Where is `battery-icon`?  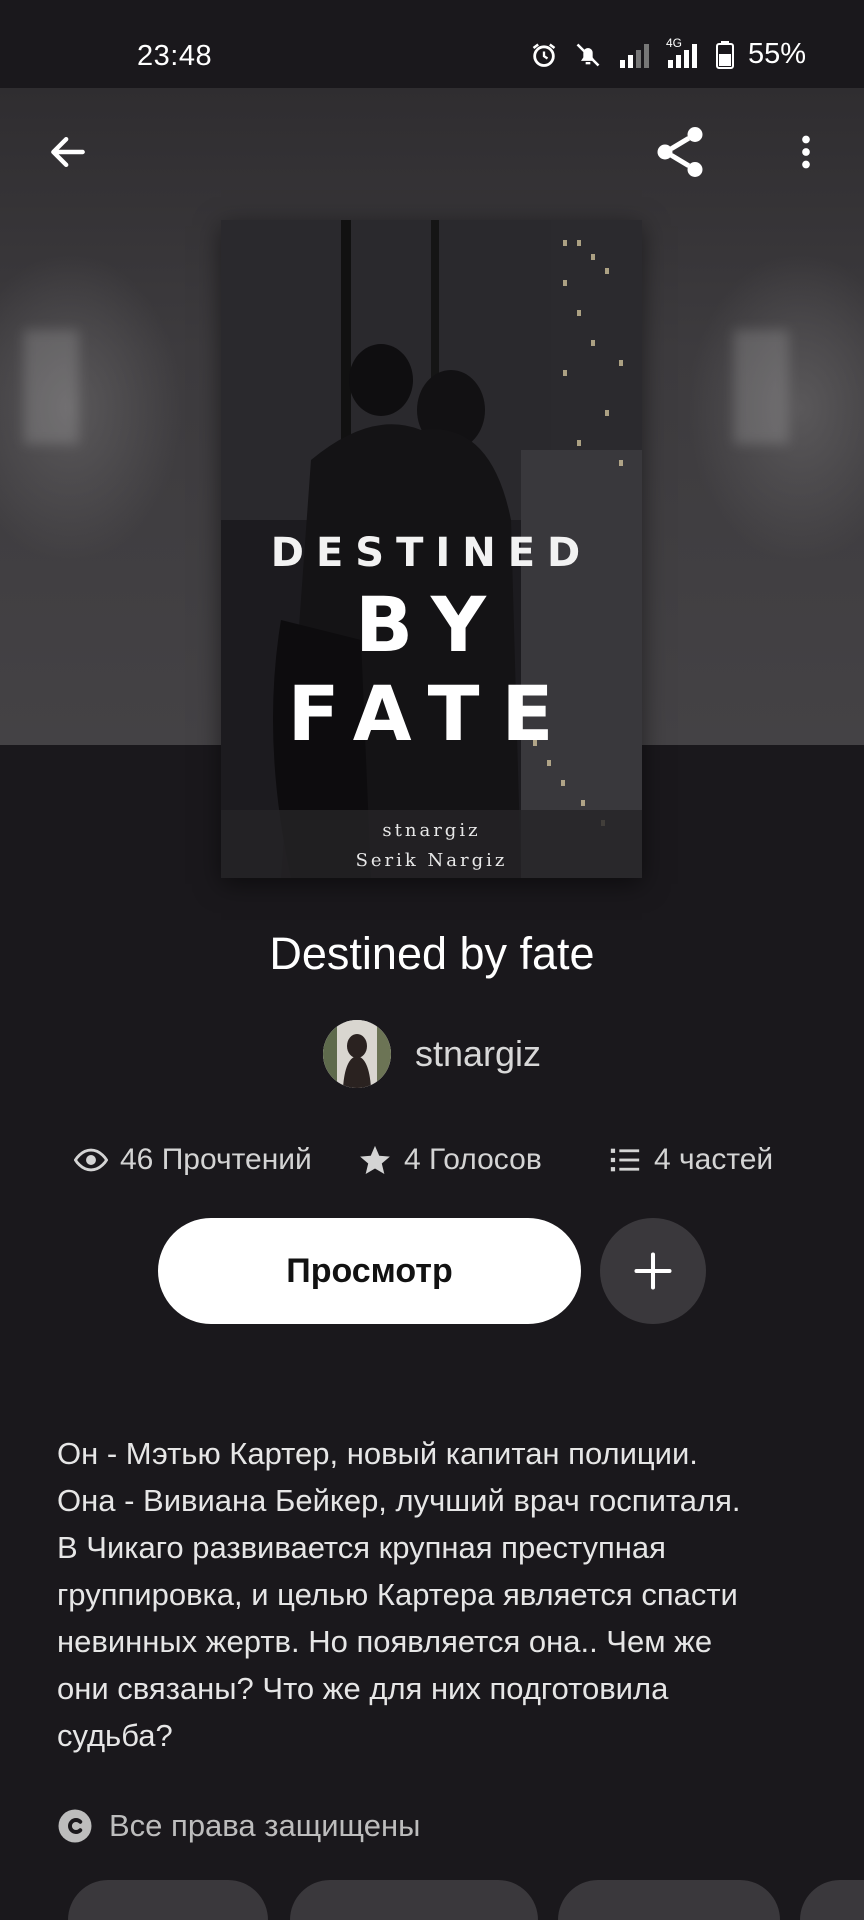
battery-icon is located at coordinates (724, 54).